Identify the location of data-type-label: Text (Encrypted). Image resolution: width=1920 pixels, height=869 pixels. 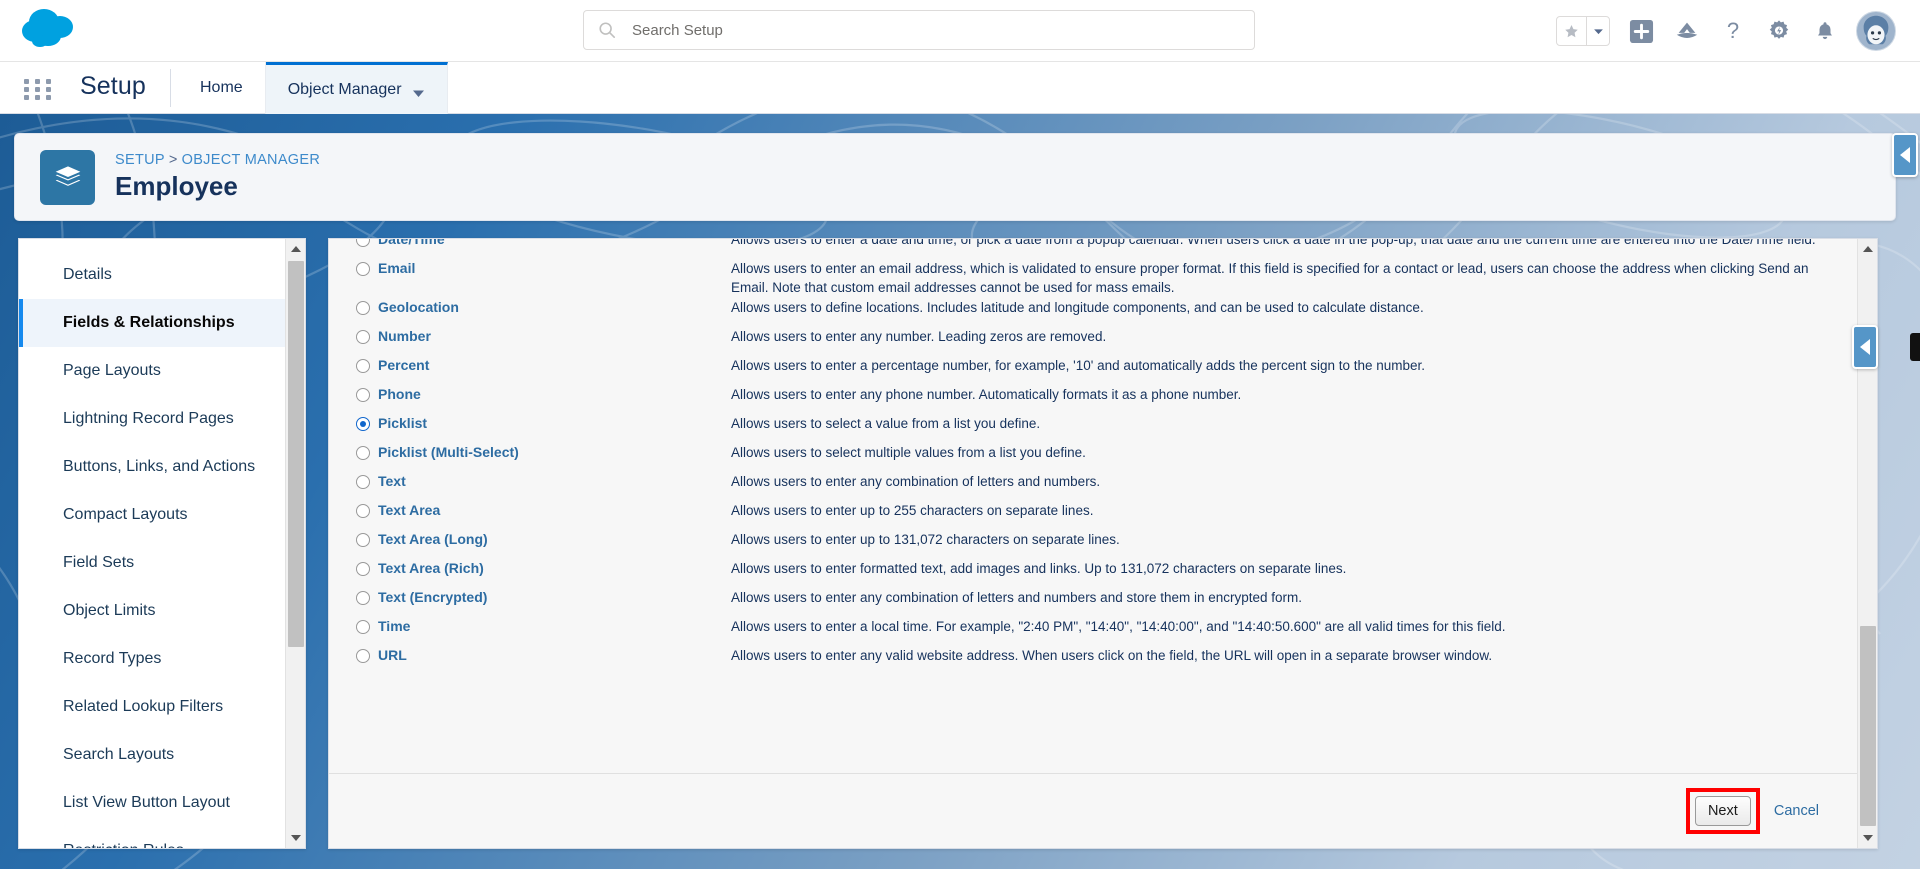
(432, 597).